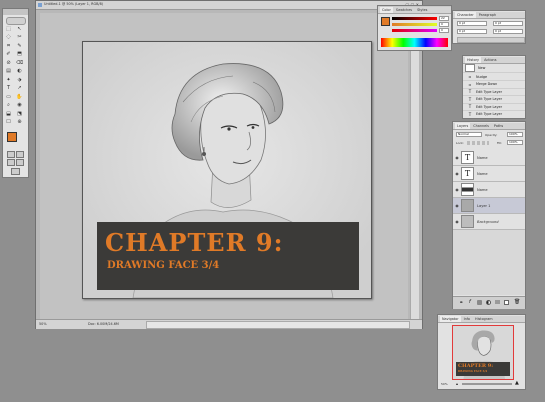 This screenshot has width=545, height=402. I want to click on tab-channels: Channels, so click(481, 126).